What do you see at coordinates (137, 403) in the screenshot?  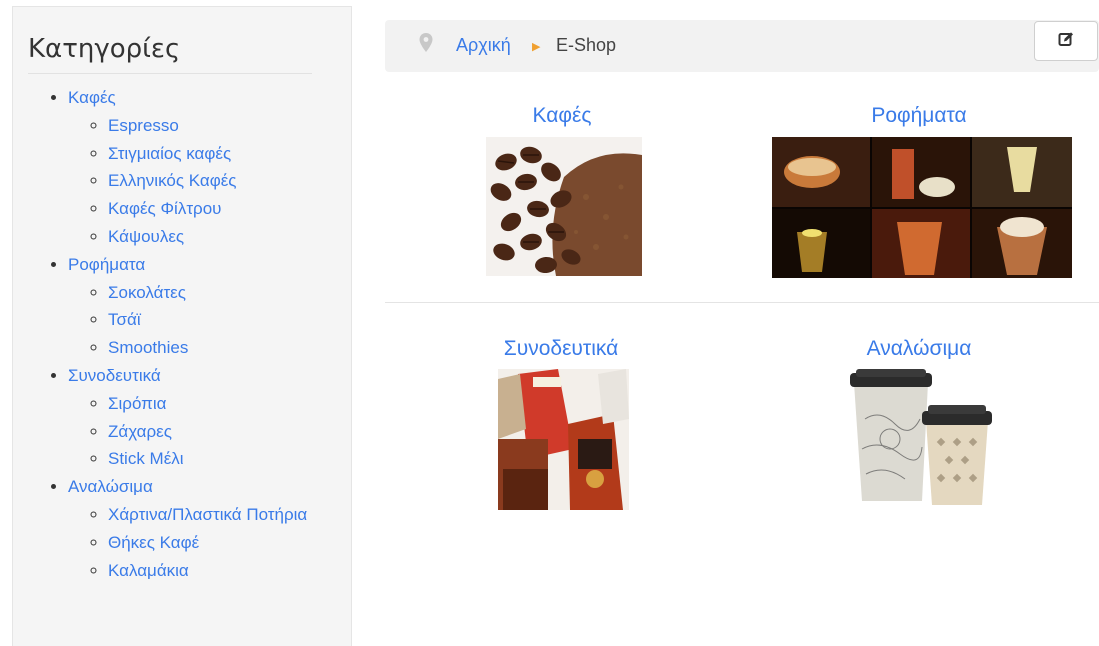 I see `subcategory-link-syrups: Σιρόπια` at bounding box center [137, 403].